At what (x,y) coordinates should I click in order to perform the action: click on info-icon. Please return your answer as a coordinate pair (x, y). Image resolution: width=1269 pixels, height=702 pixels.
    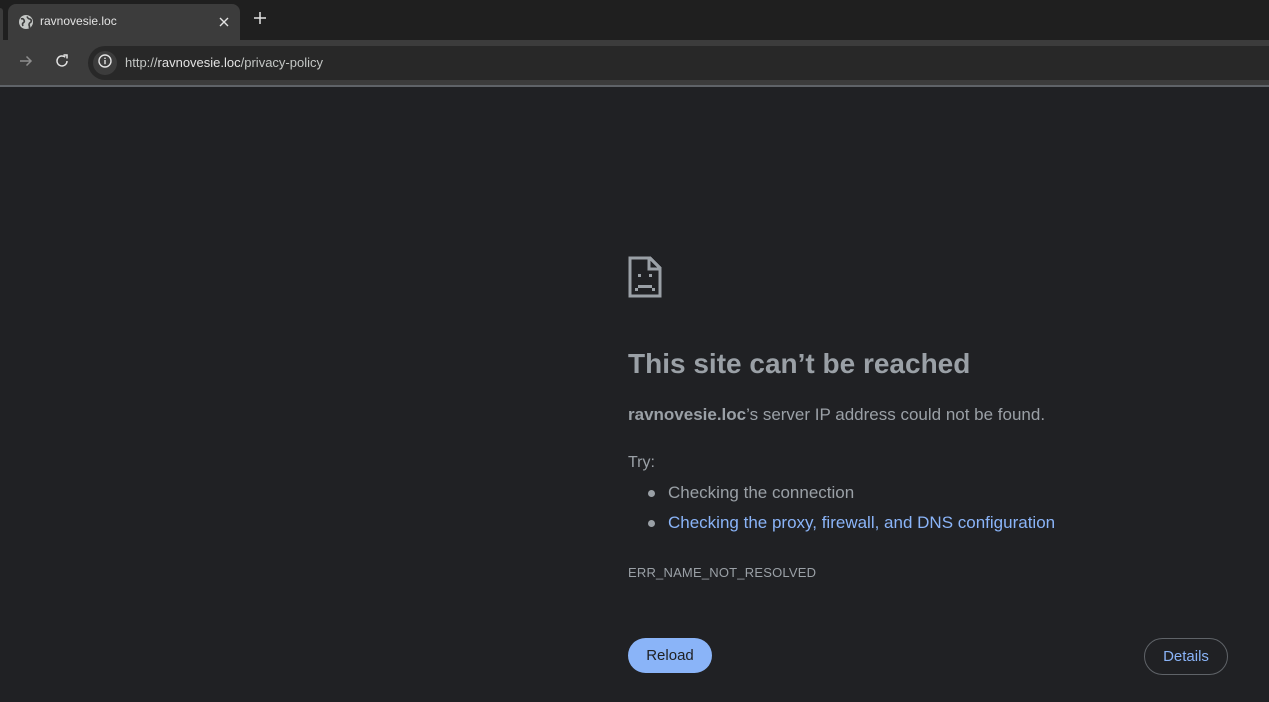
    Looking at the image, I should click on (105, 63).